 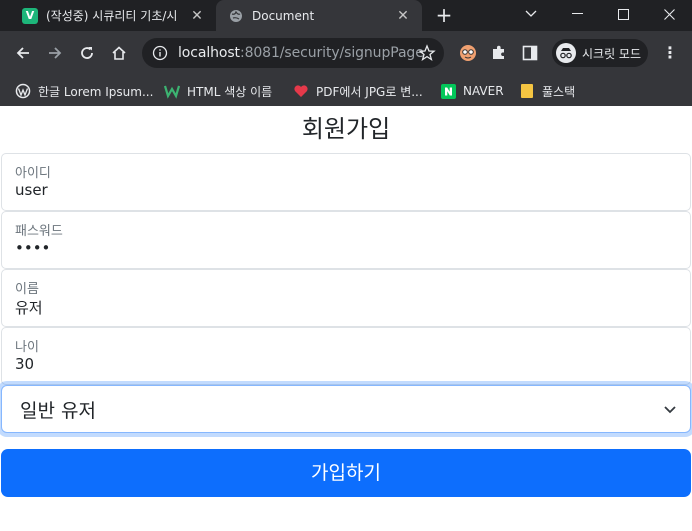 What do you see at coordinates (209, 53) in the screenshot?
I see `url-host: localhost` at bounding box center [209, 53].